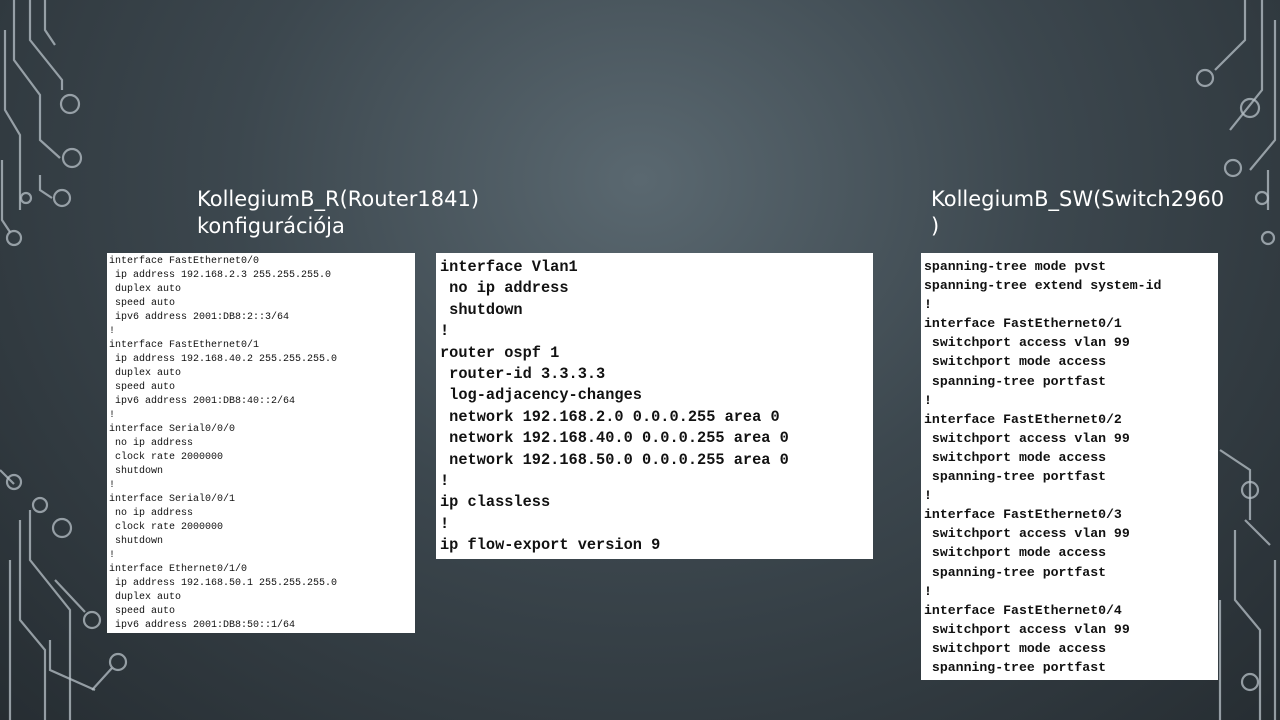  I want to click on config-line: interface Ethernet0/1/0, so click(178, 569).